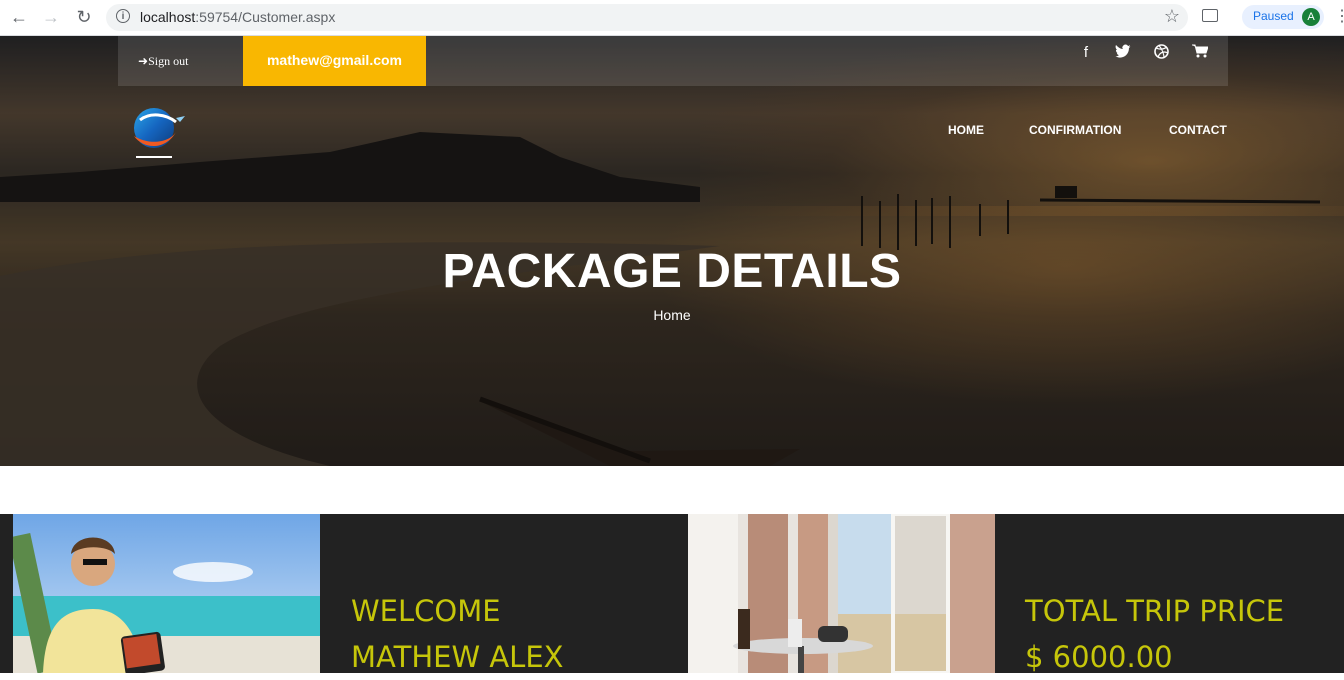 This screenshot has width=1344, height=680. Describe the element at coordinates (1154, 634) in the screenshot. I see `trip-price-text: TOTAL TRIP PRICE $ 6000.00` at that location.